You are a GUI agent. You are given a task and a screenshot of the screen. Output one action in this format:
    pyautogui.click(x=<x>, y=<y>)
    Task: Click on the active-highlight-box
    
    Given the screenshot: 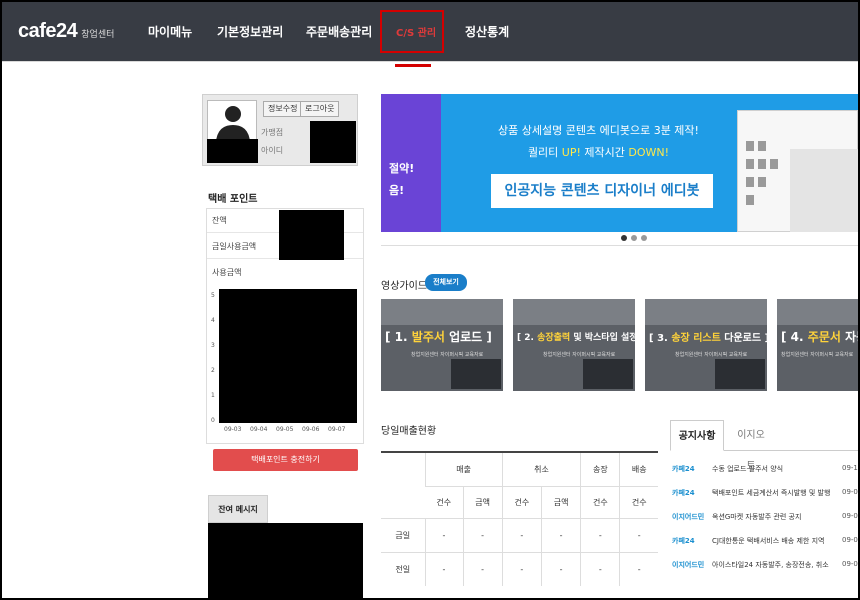 What is the action you would take?
    pyautogui.click(x=412, y=31)
    